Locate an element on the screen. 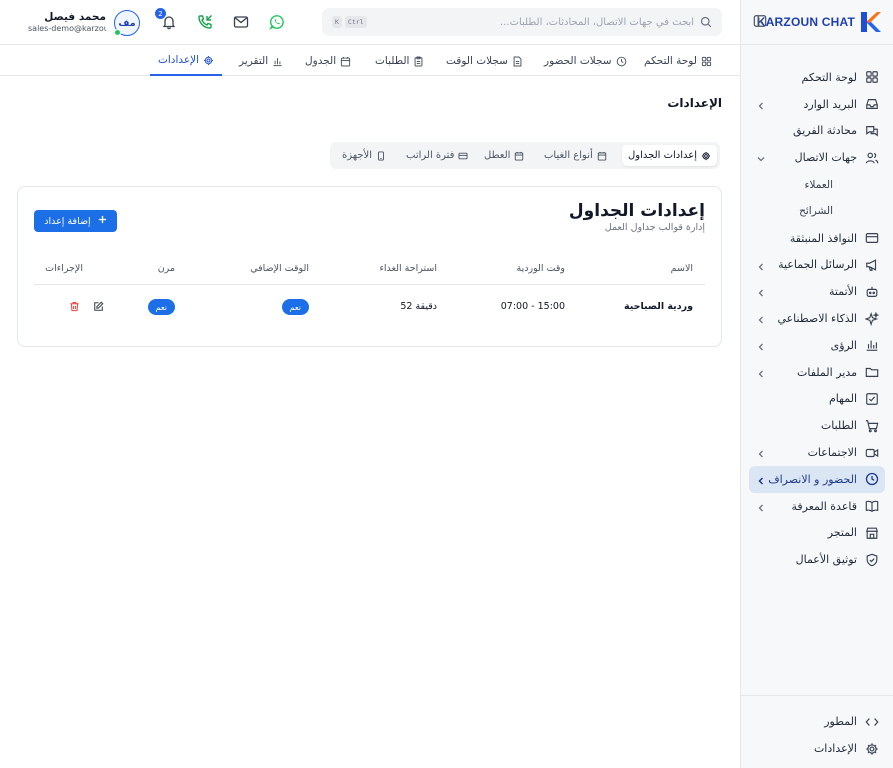 The width and height of the screenshot is (893, 768). add-setting-button: إضافة إعداد is located at coordinates (75, 221).